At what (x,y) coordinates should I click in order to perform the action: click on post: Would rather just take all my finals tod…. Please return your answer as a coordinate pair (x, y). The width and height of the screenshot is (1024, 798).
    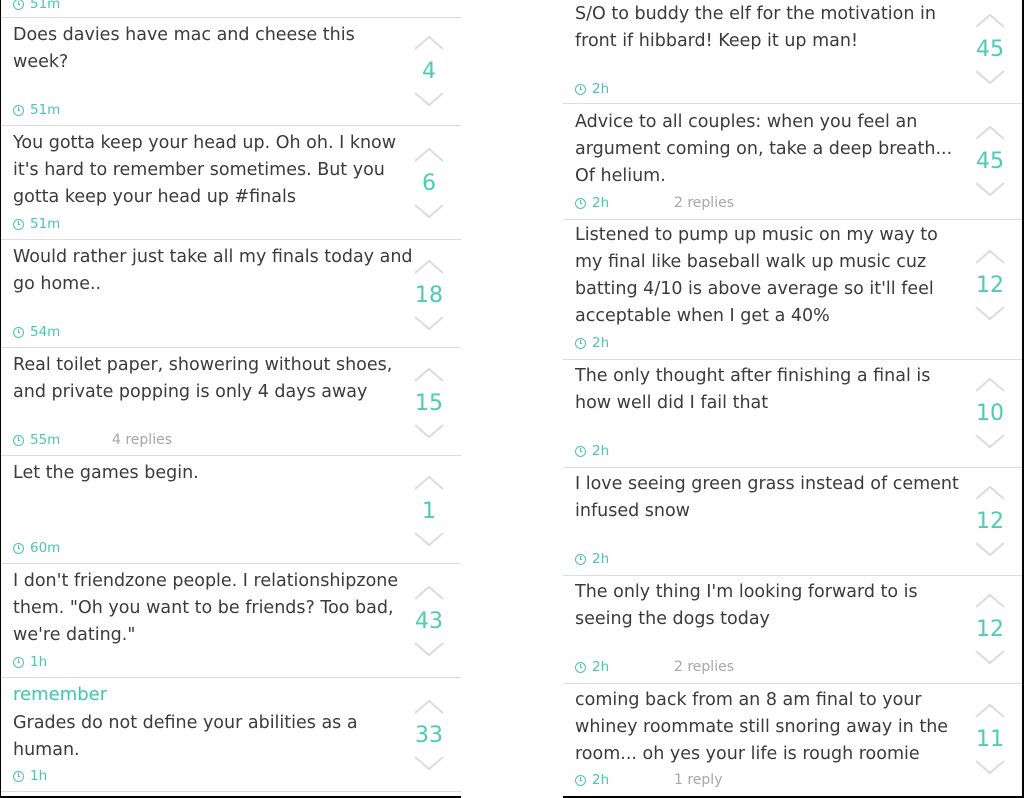
    Looking at the image, I should click on (231, 294).